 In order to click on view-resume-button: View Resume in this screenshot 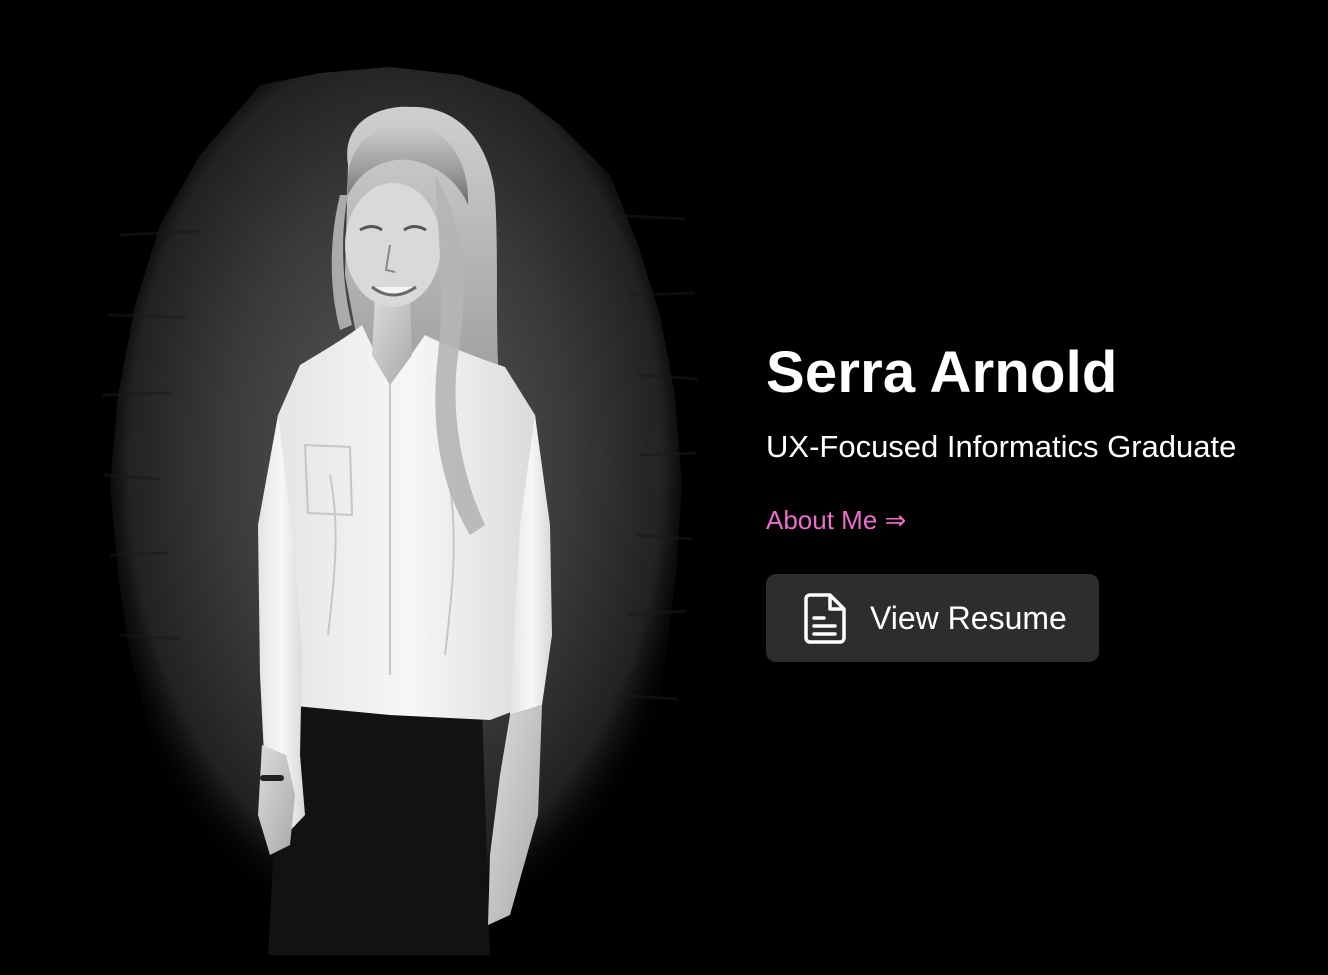, I will do `click(932, 618)`.